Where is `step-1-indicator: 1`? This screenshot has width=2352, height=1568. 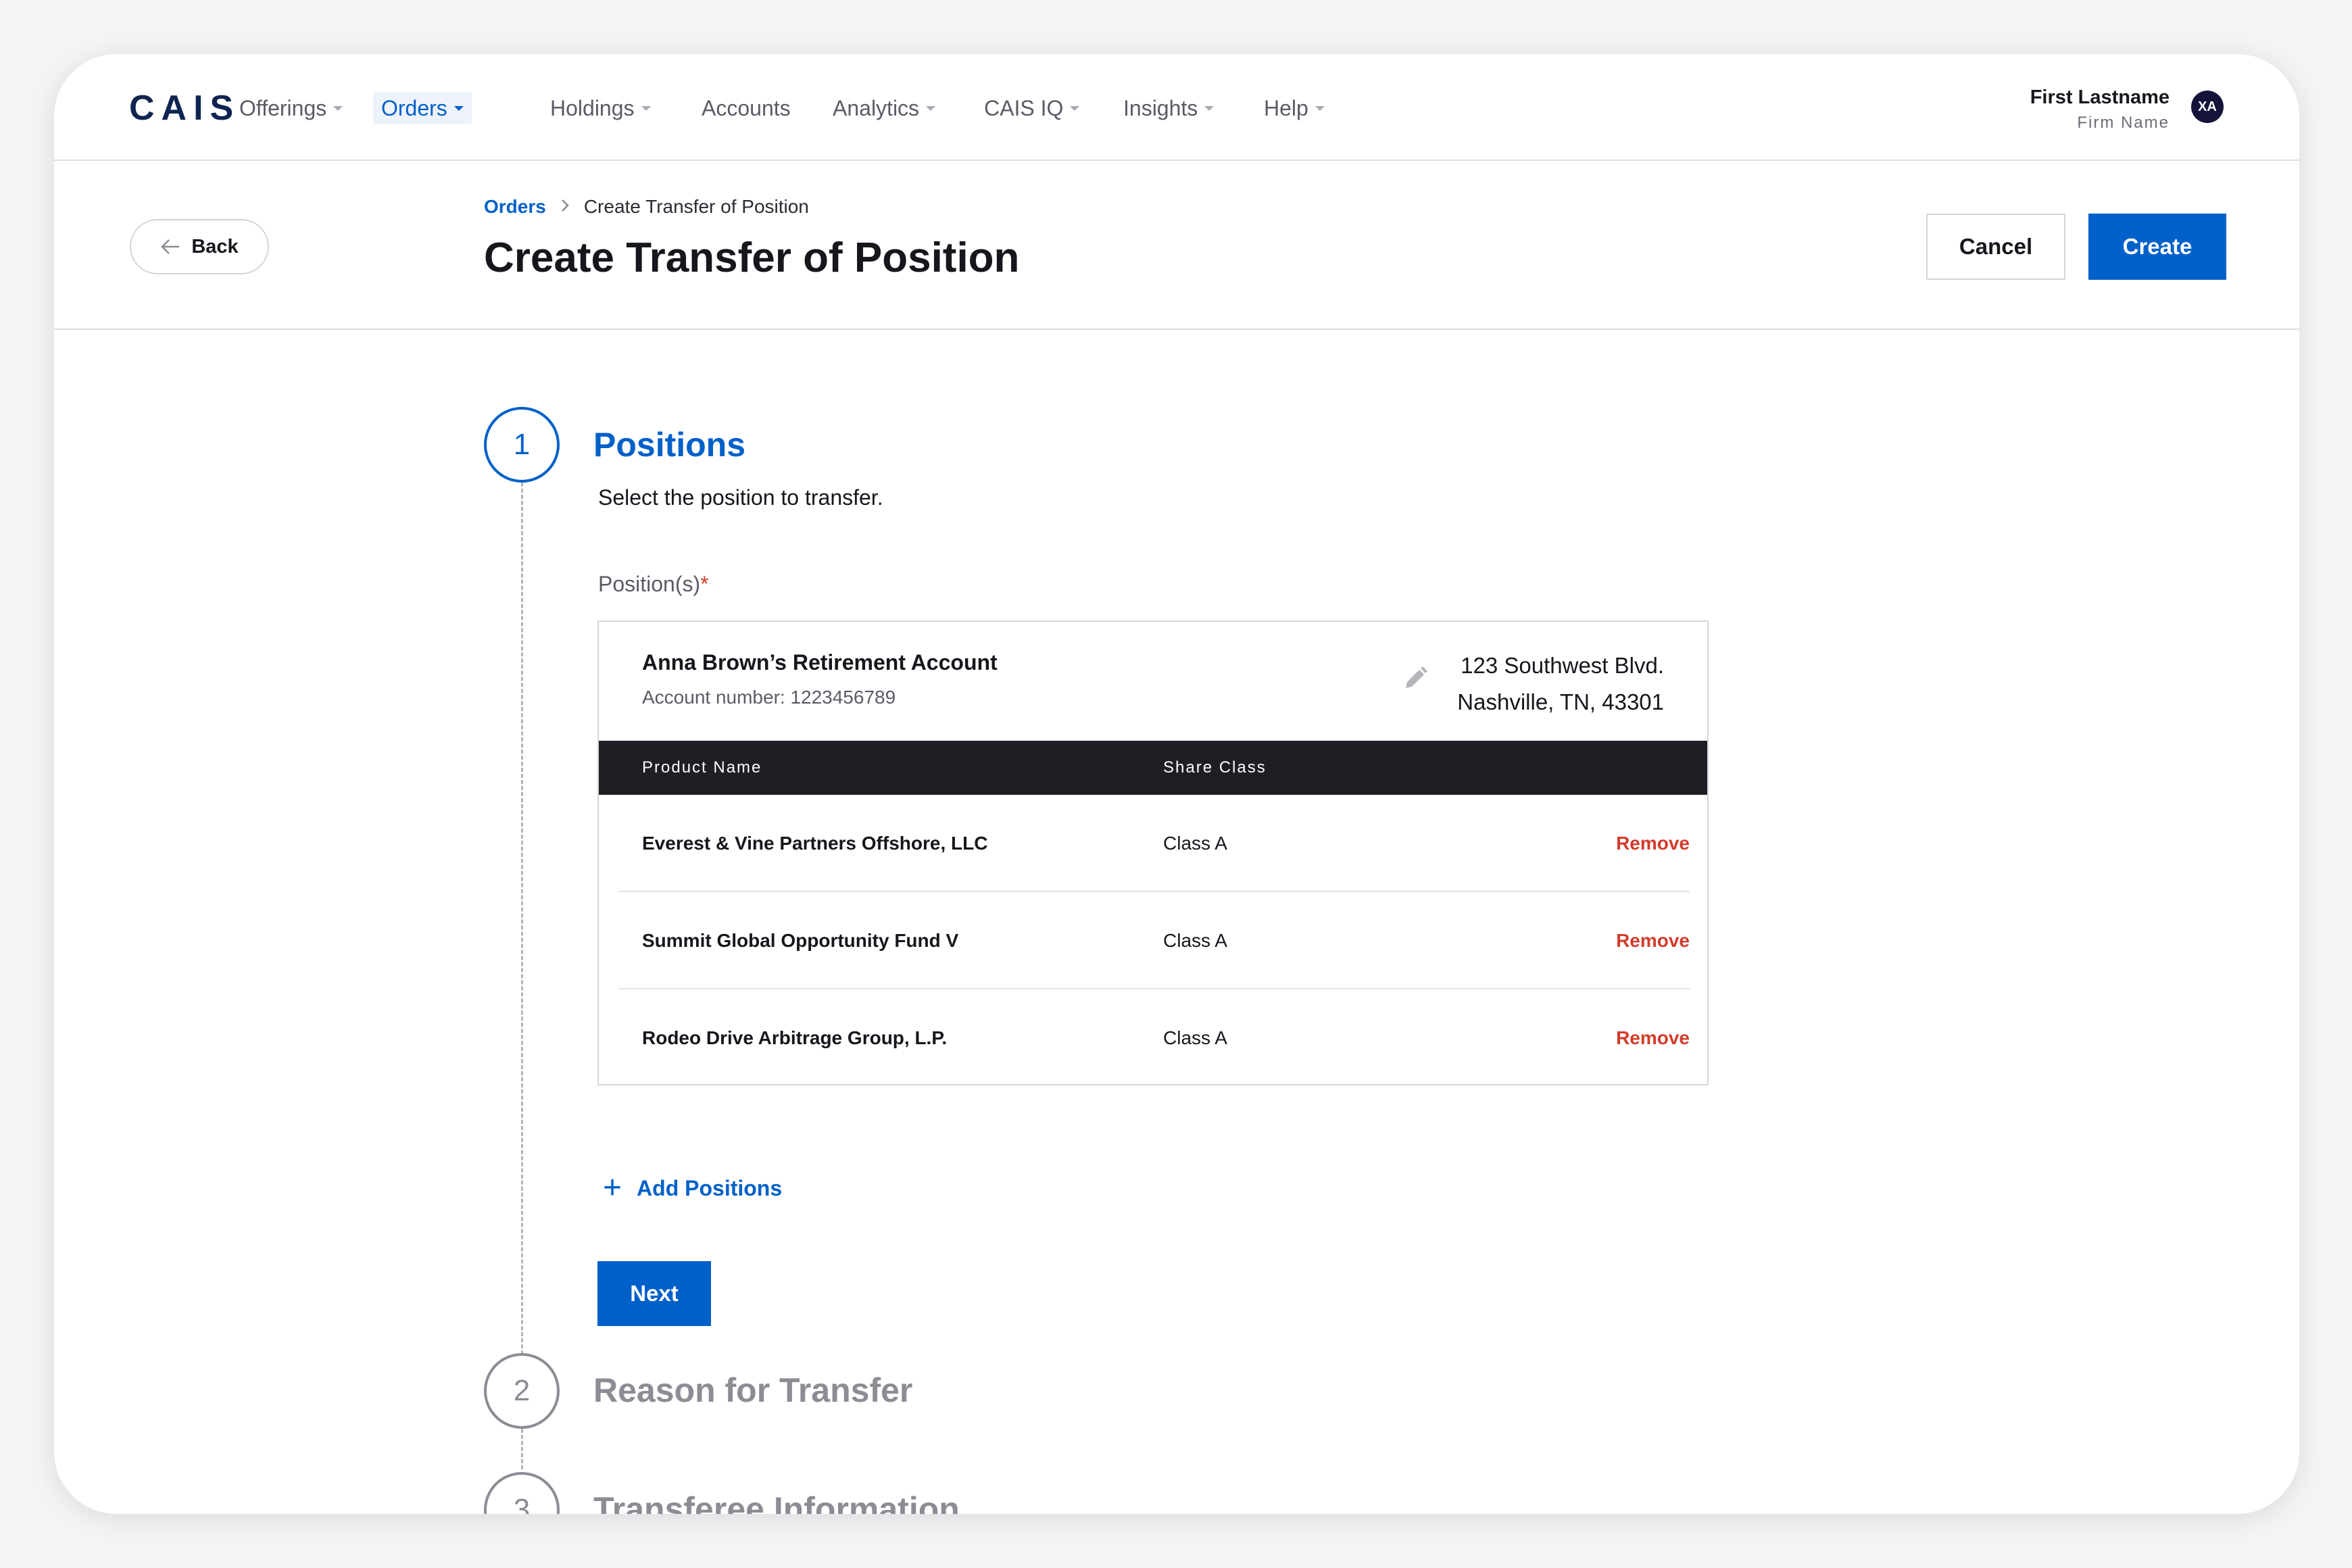 step-1-indicator: 1 is located at coordinates (522, 445).